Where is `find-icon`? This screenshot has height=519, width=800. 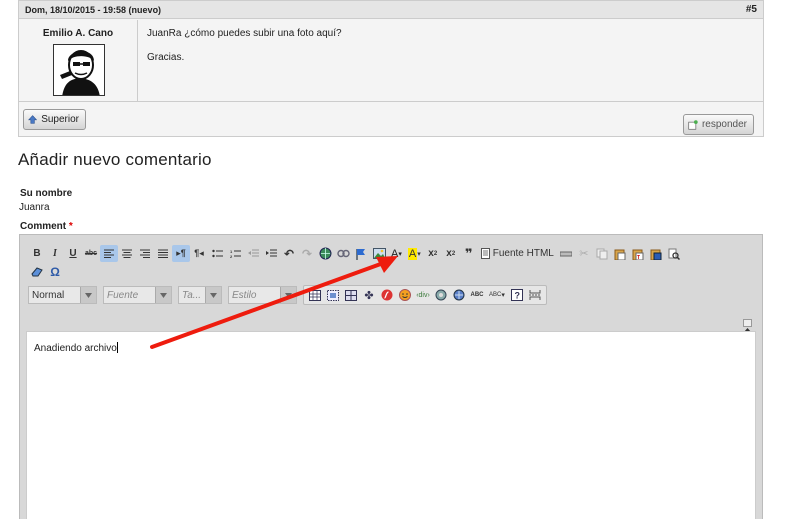
find-icon is located at coordinates (674, 253).